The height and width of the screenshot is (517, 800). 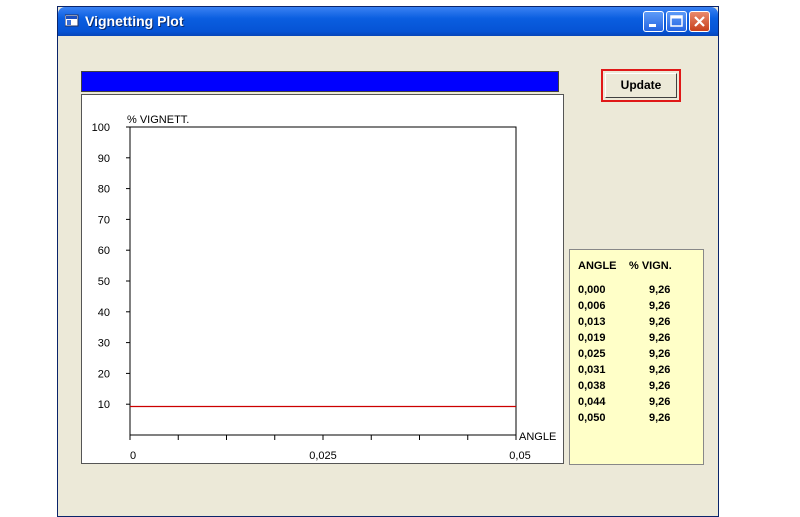 I want to click on table-cell-angle: 0,013, so click(x=592, y=322).